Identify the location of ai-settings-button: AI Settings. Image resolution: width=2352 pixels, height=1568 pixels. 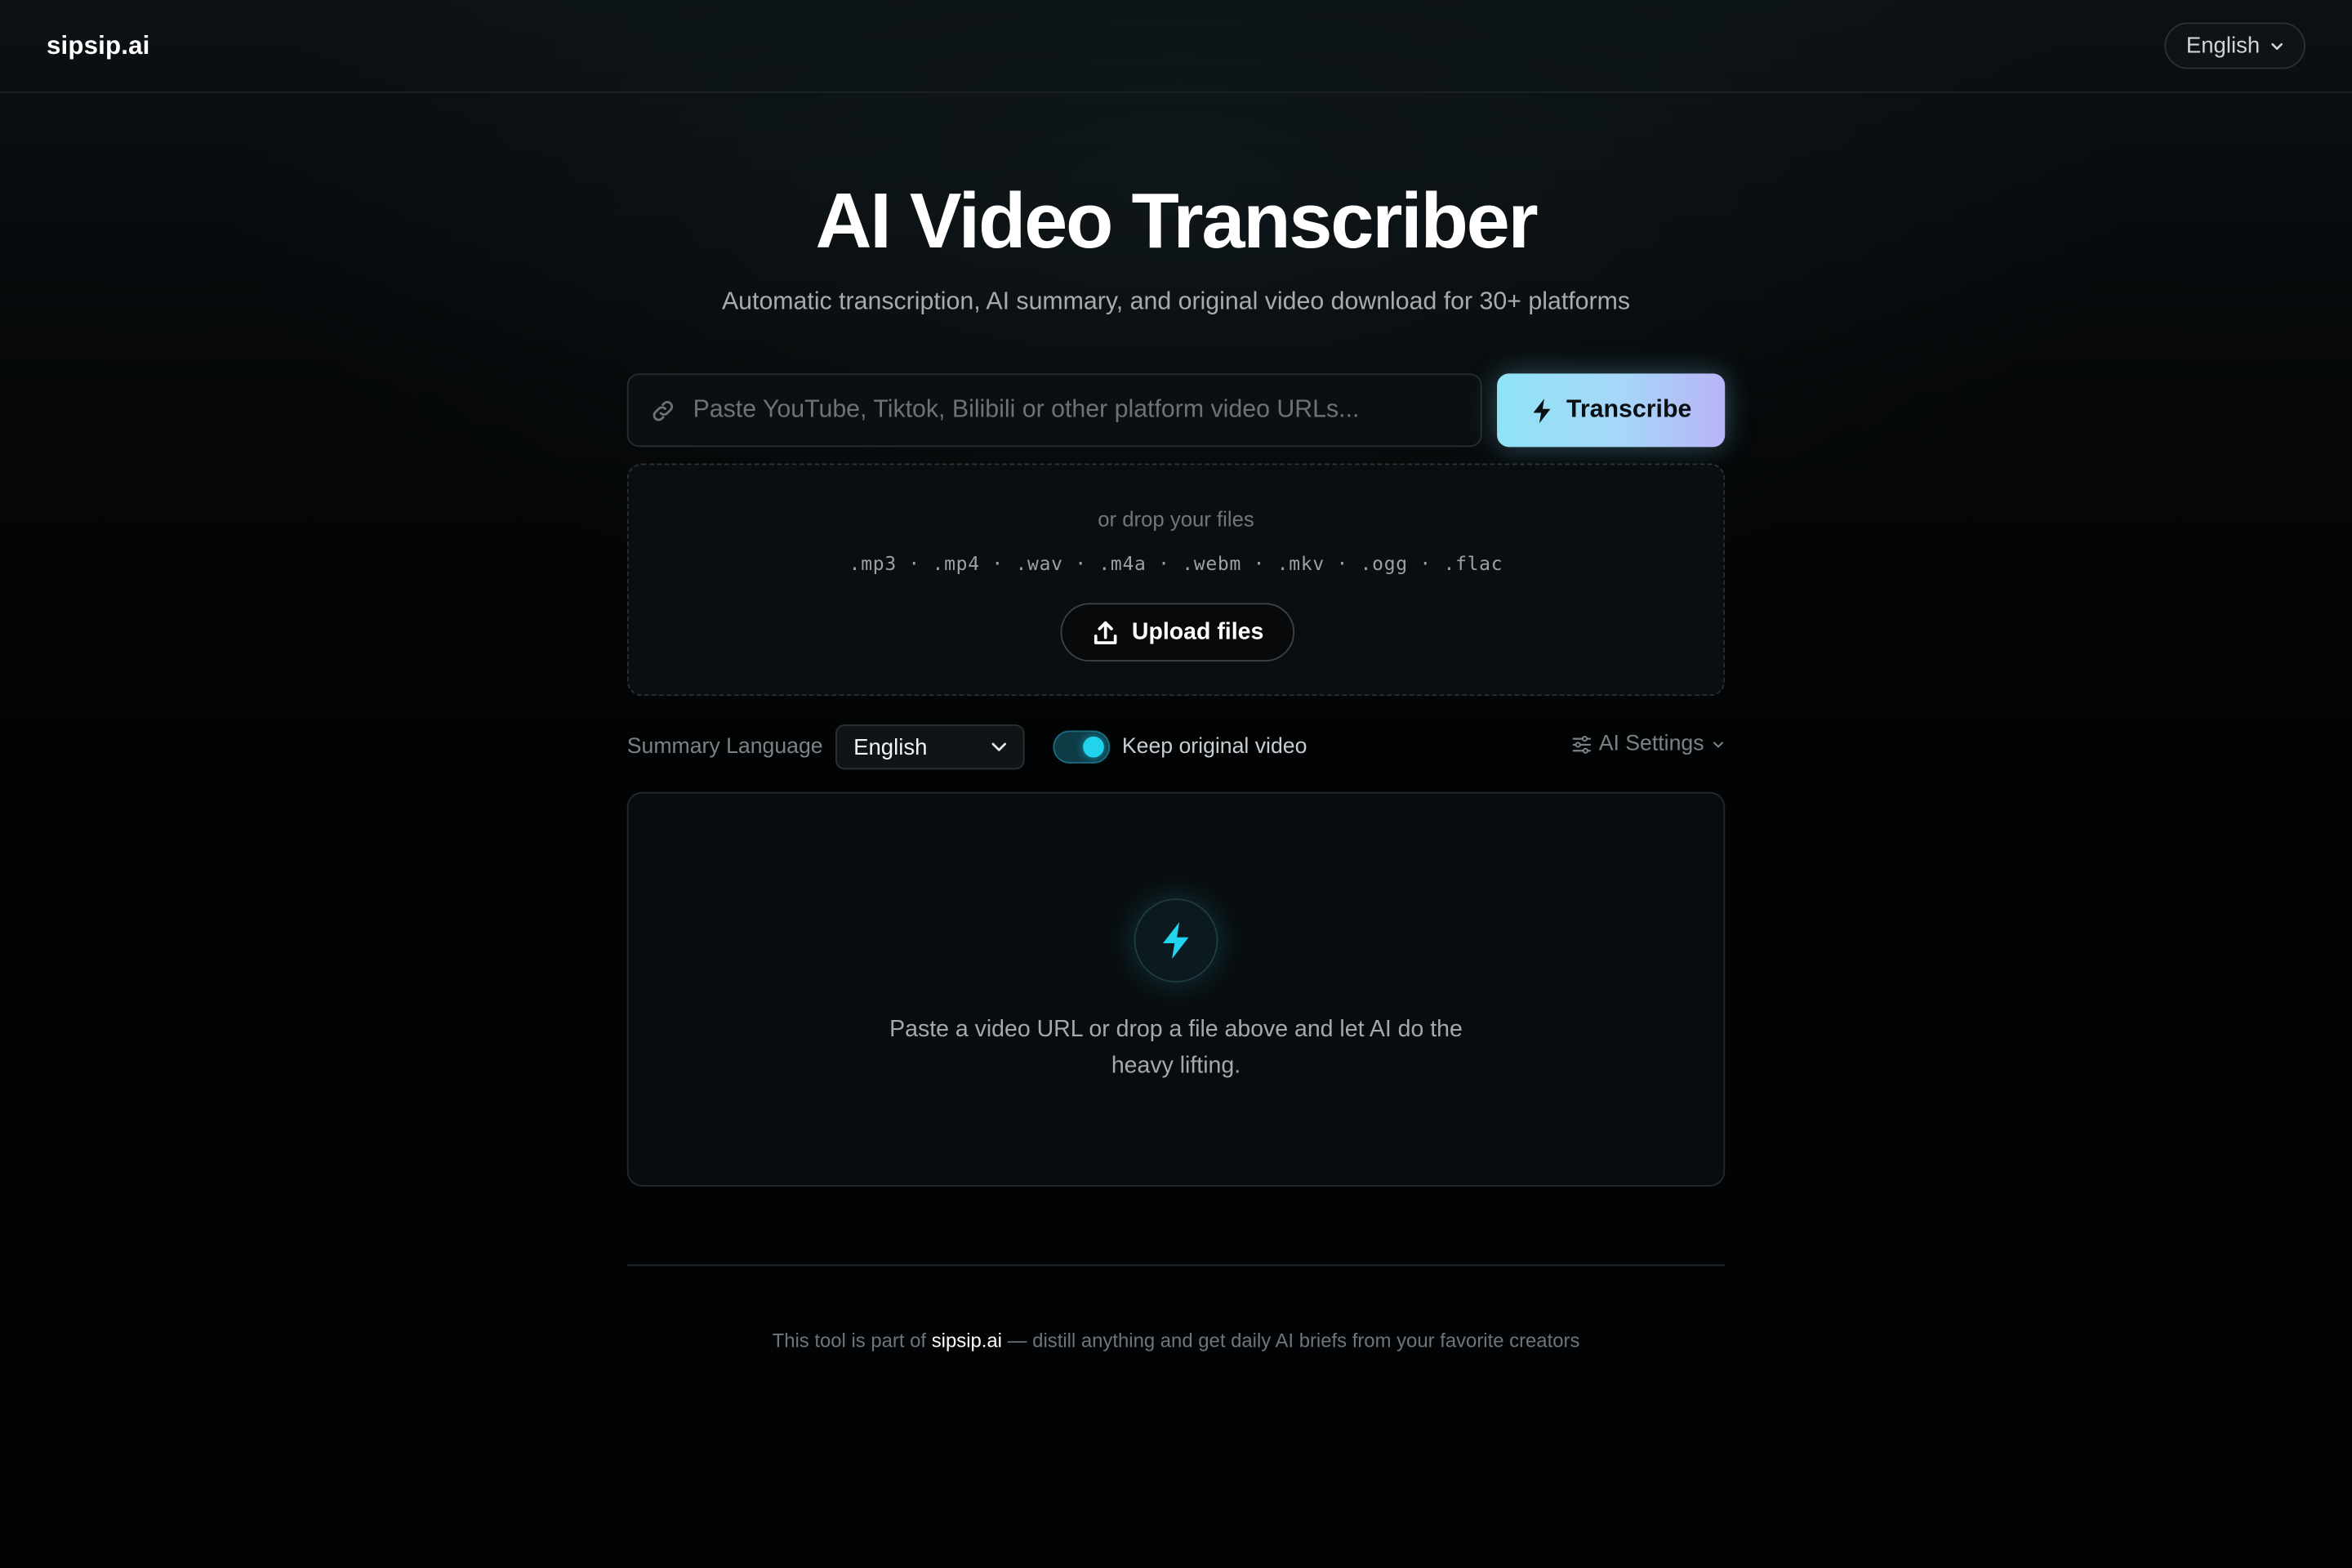
(1649, 744).